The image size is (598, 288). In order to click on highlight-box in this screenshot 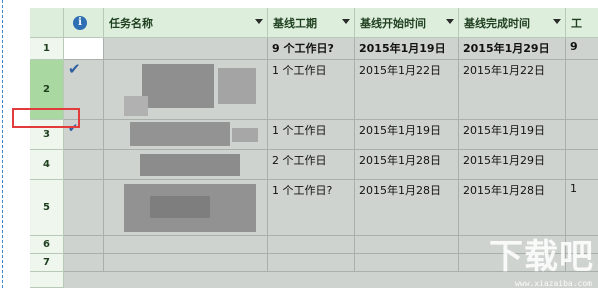, I will do `click(46, 118)`.